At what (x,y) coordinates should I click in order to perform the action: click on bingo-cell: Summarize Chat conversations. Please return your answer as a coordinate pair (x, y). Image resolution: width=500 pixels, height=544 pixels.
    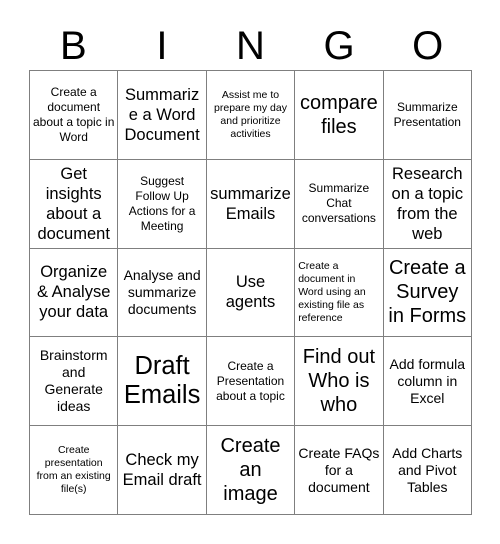
    Looking at the image, I should click on (339, 204).